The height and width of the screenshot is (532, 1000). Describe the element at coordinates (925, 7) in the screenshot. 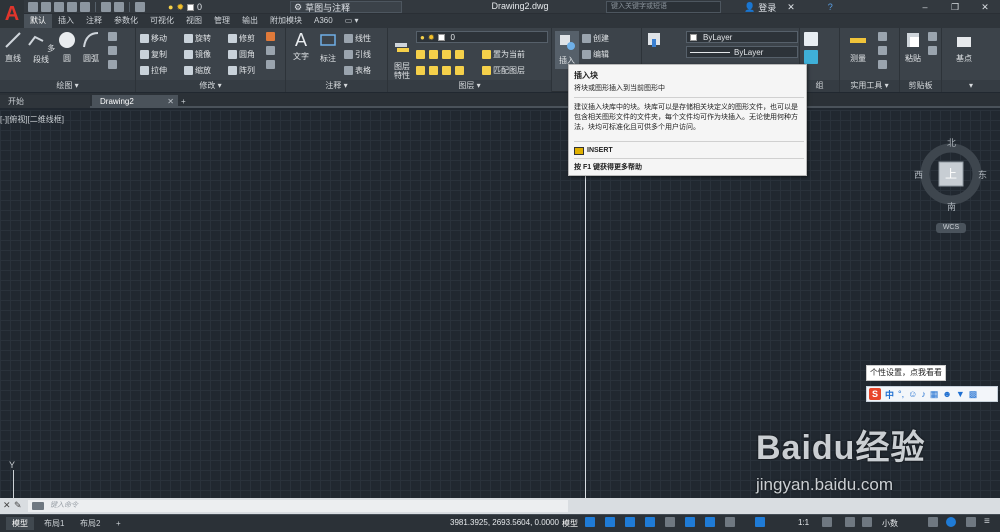

I see `minimize-button: –` at that location.